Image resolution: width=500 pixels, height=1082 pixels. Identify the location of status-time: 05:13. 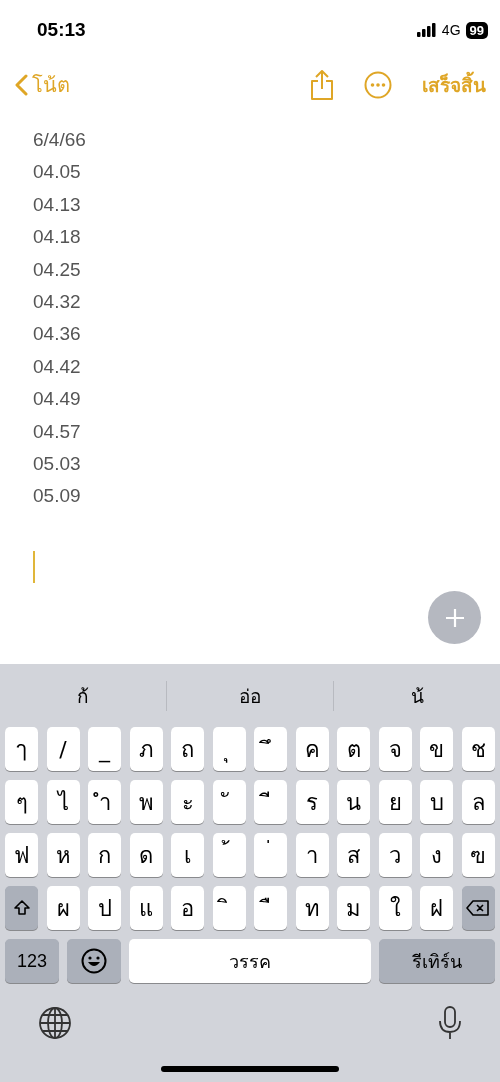
(61, 30).